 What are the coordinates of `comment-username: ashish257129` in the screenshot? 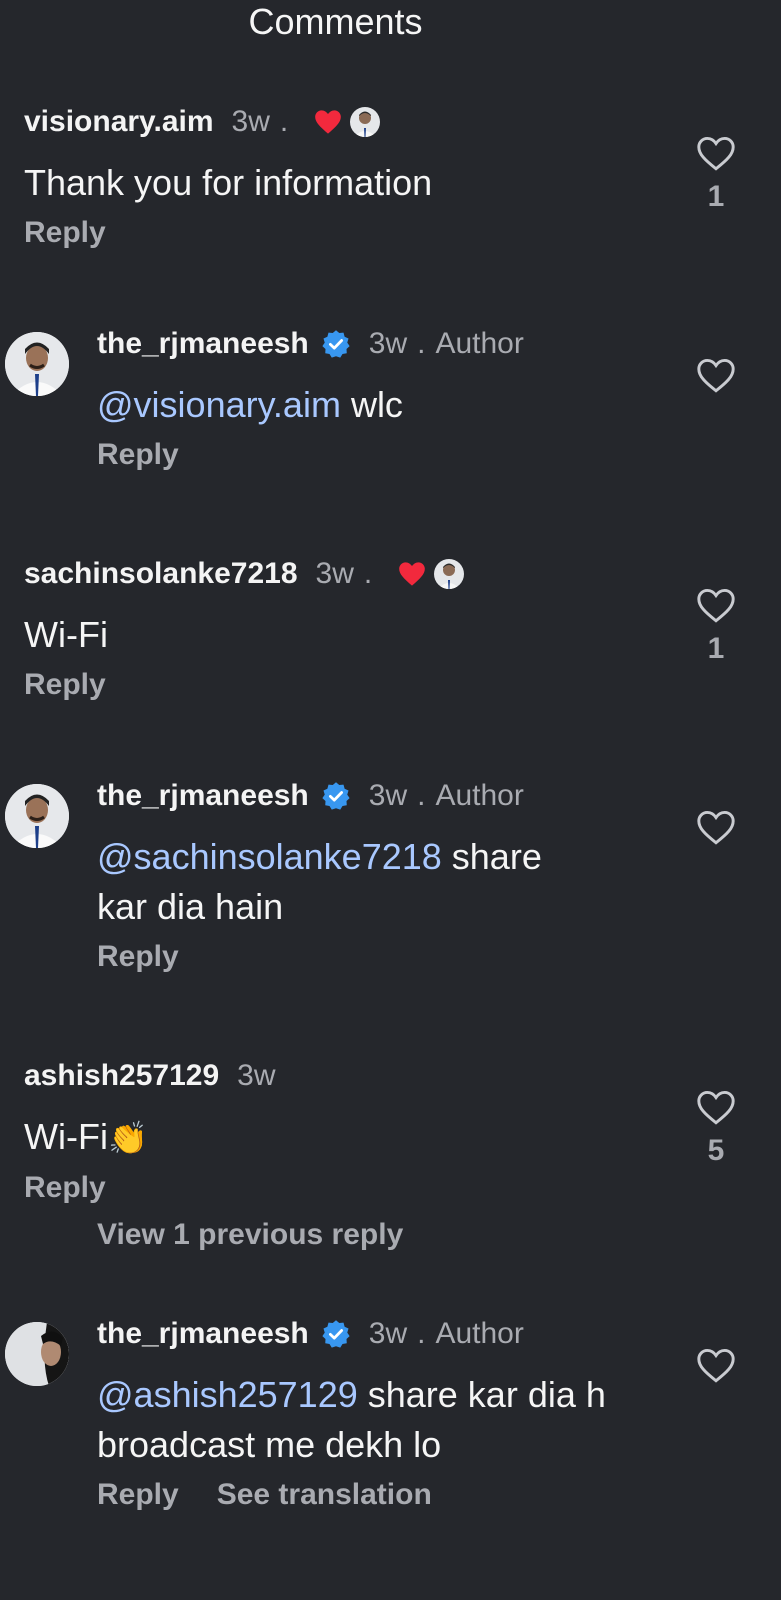 It's located at (121, 1076).